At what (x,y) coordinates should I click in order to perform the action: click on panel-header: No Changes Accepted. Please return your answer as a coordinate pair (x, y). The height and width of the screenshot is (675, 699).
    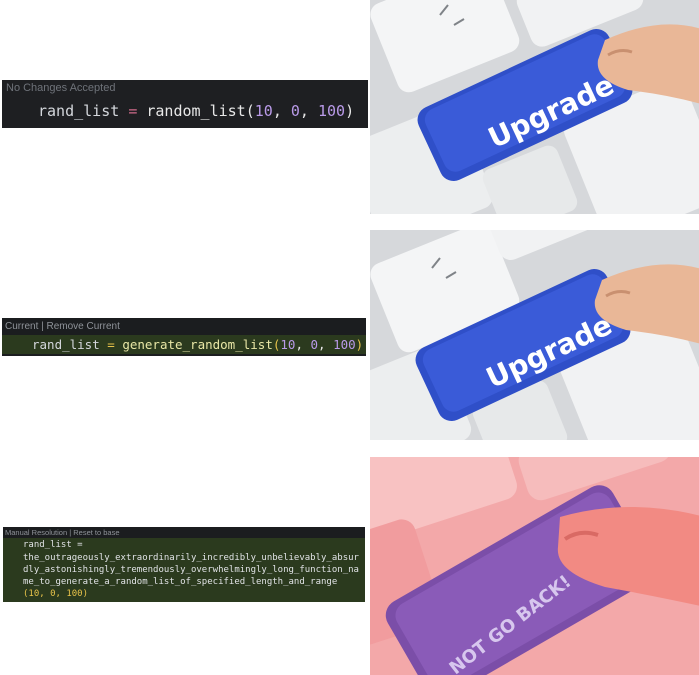
    Looking at the image, I should click on (61, 88).